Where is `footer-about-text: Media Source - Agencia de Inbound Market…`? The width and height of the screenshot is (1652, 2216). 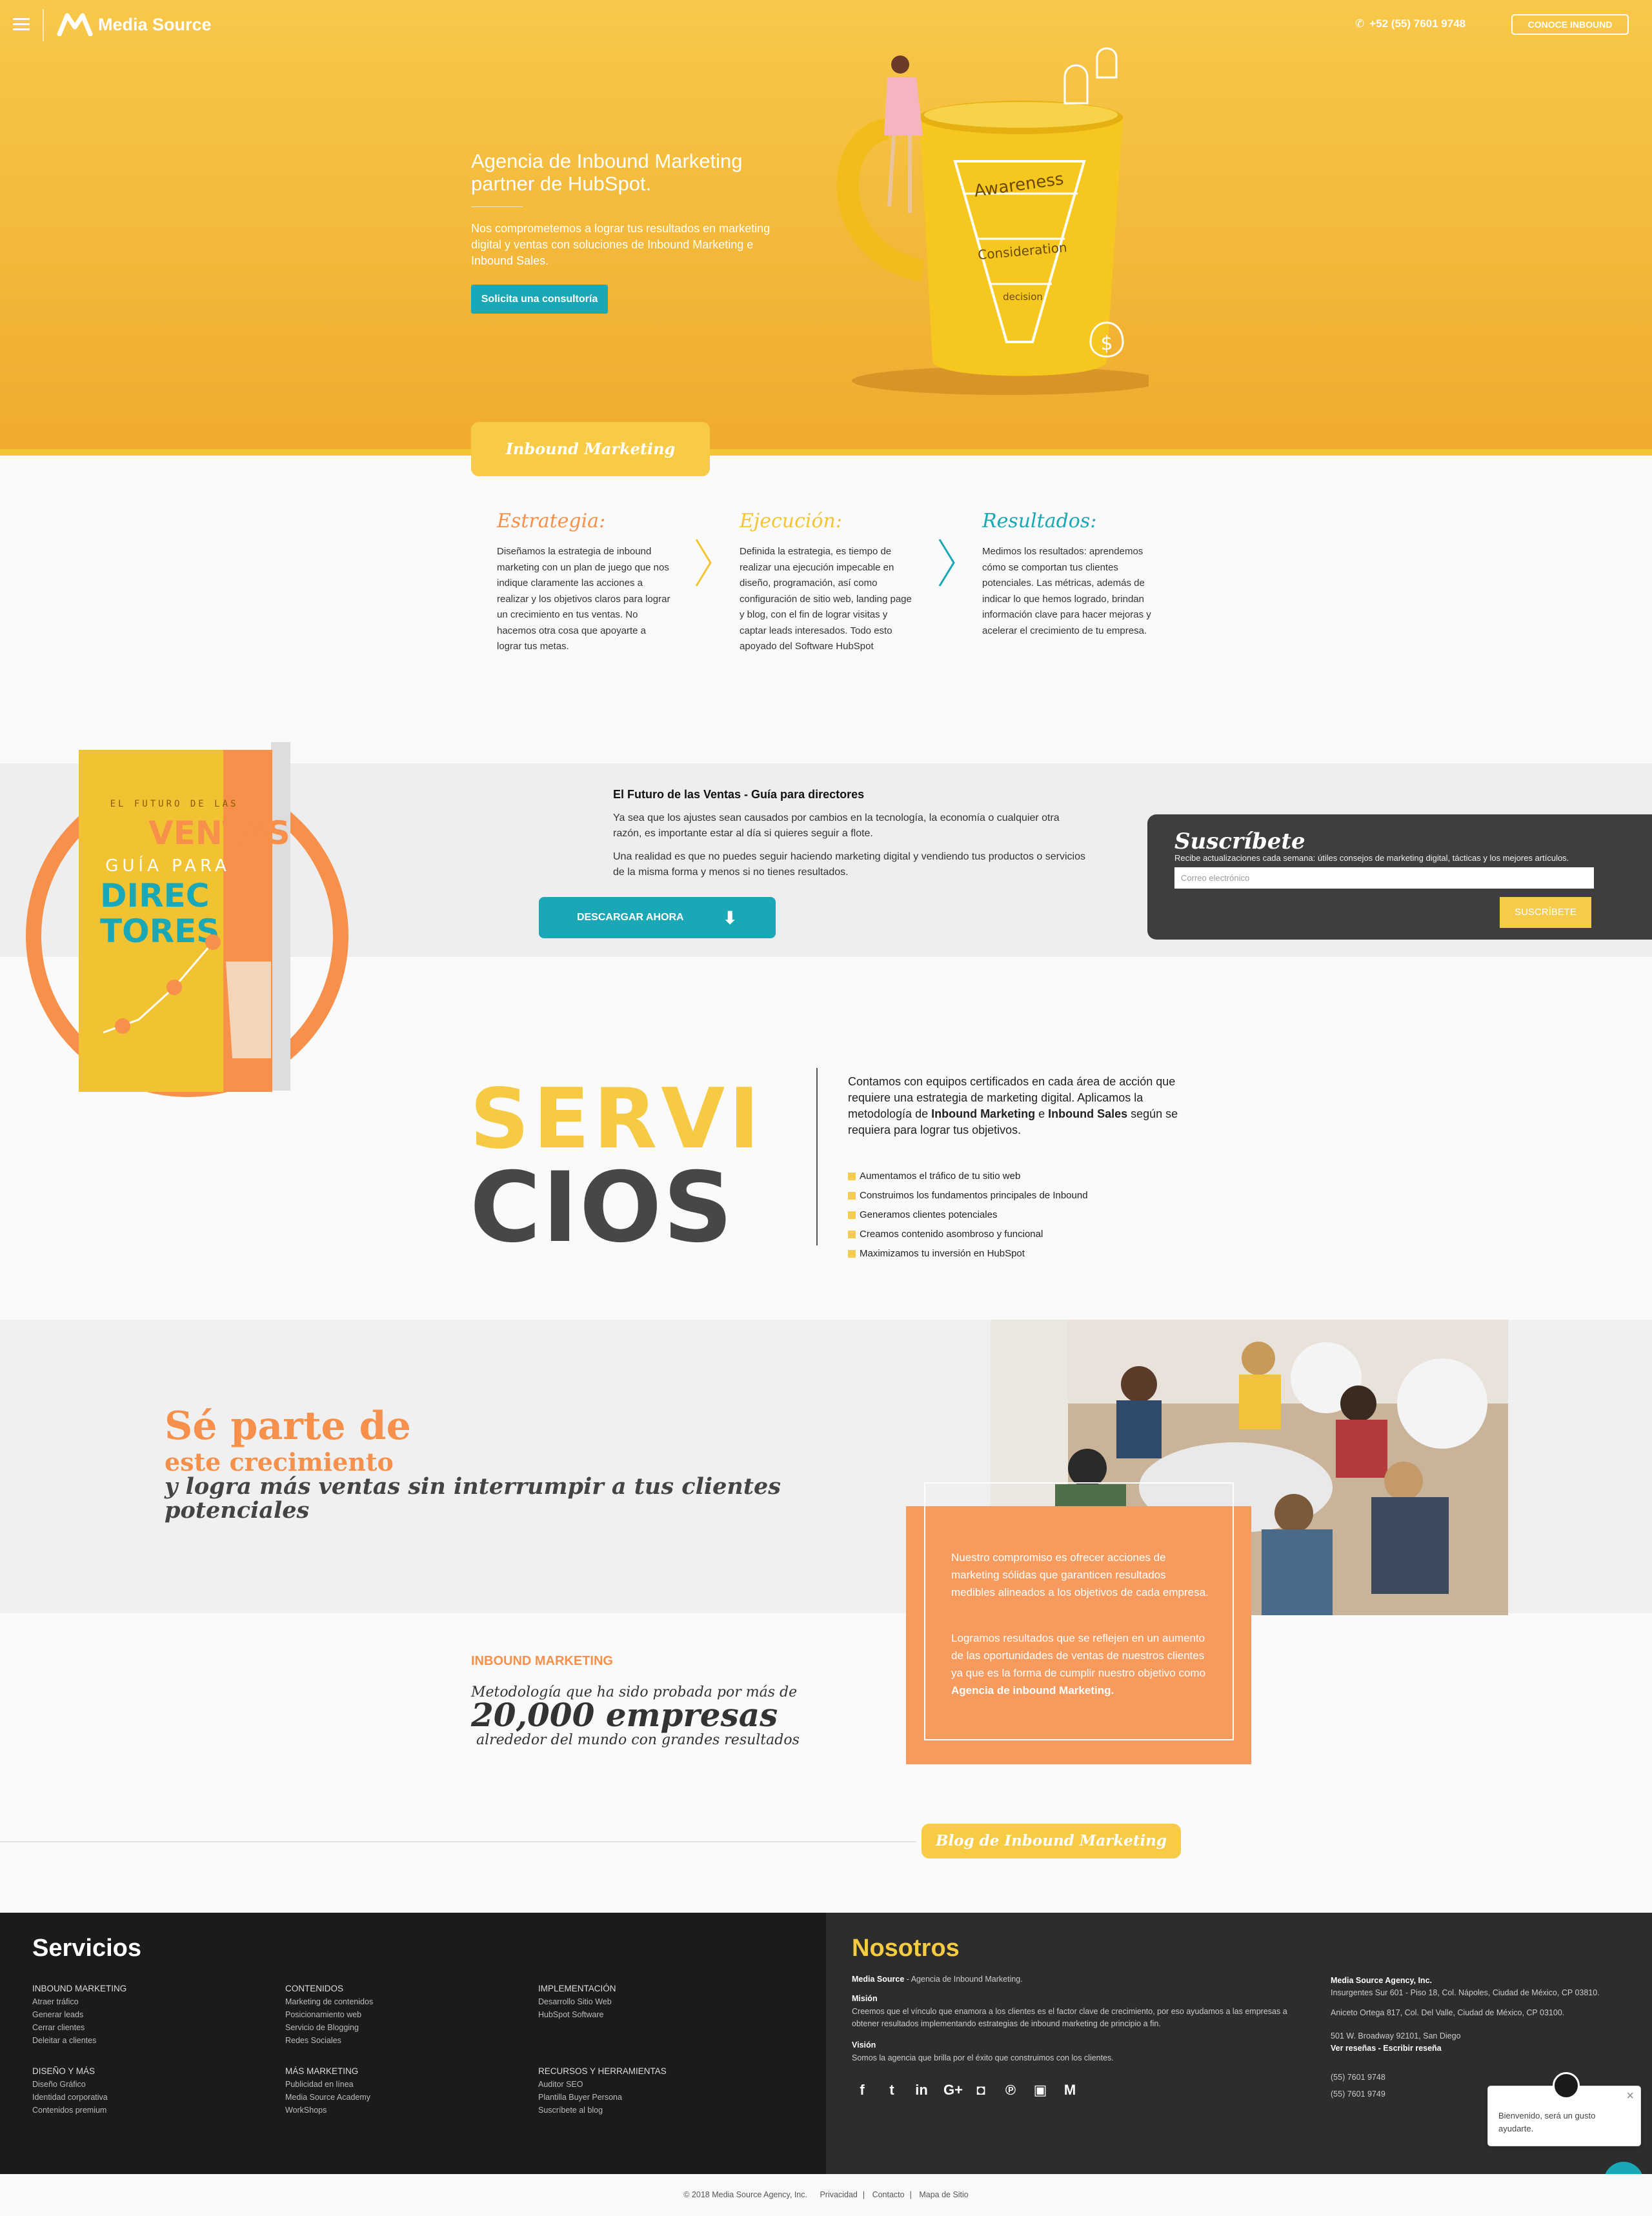 footer-about-text: Media Source - Agencia de Inbound Market… is located at coordinates (937, 1980).